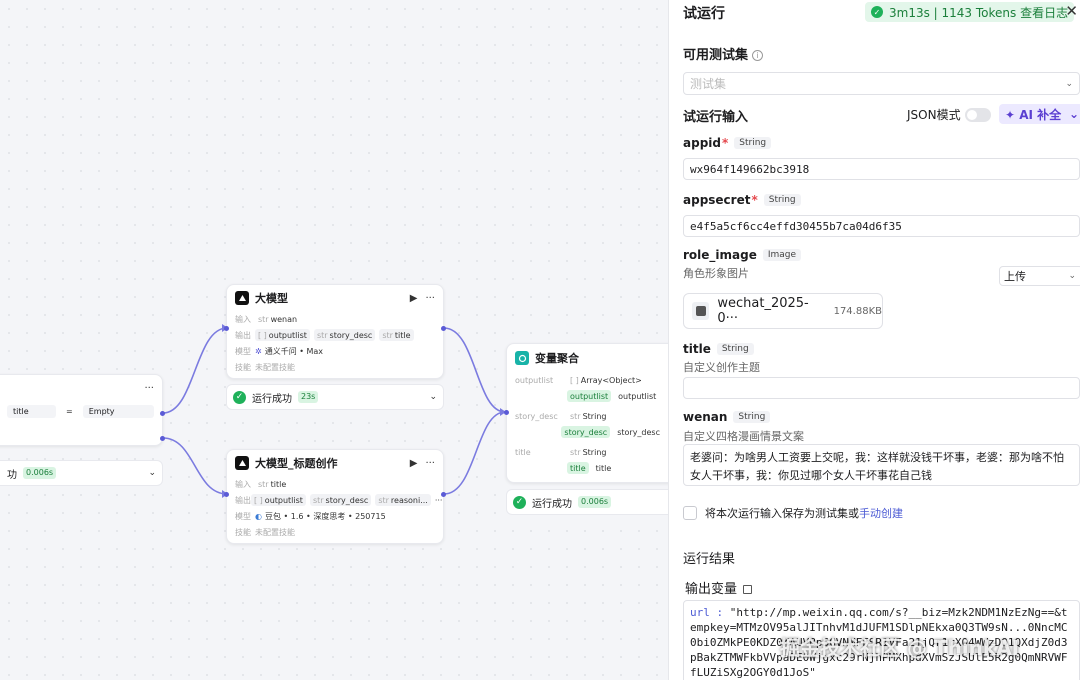  I want to click on testset-label: 可用测试集 i, so click(723, 53).